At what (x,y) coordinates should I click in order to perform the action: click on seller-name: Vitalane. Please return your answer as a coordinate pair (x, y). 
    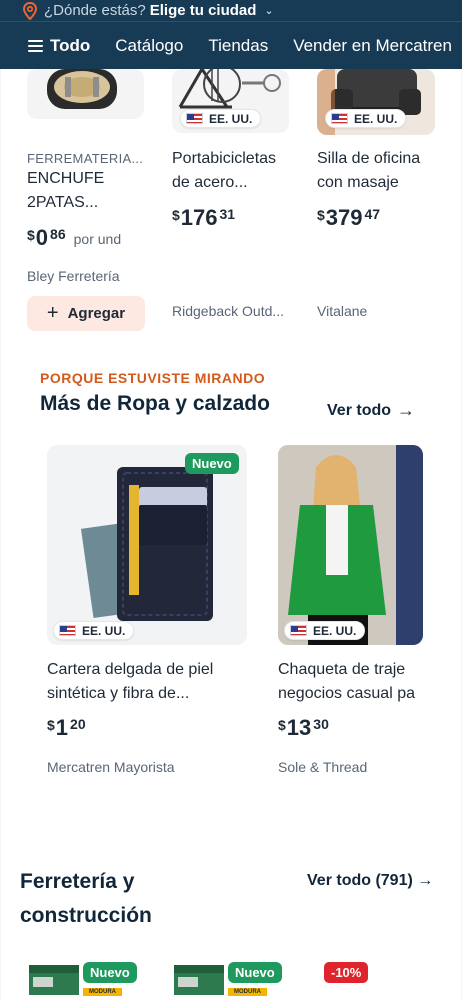
    Looking at the image, I should click on (342, 311).